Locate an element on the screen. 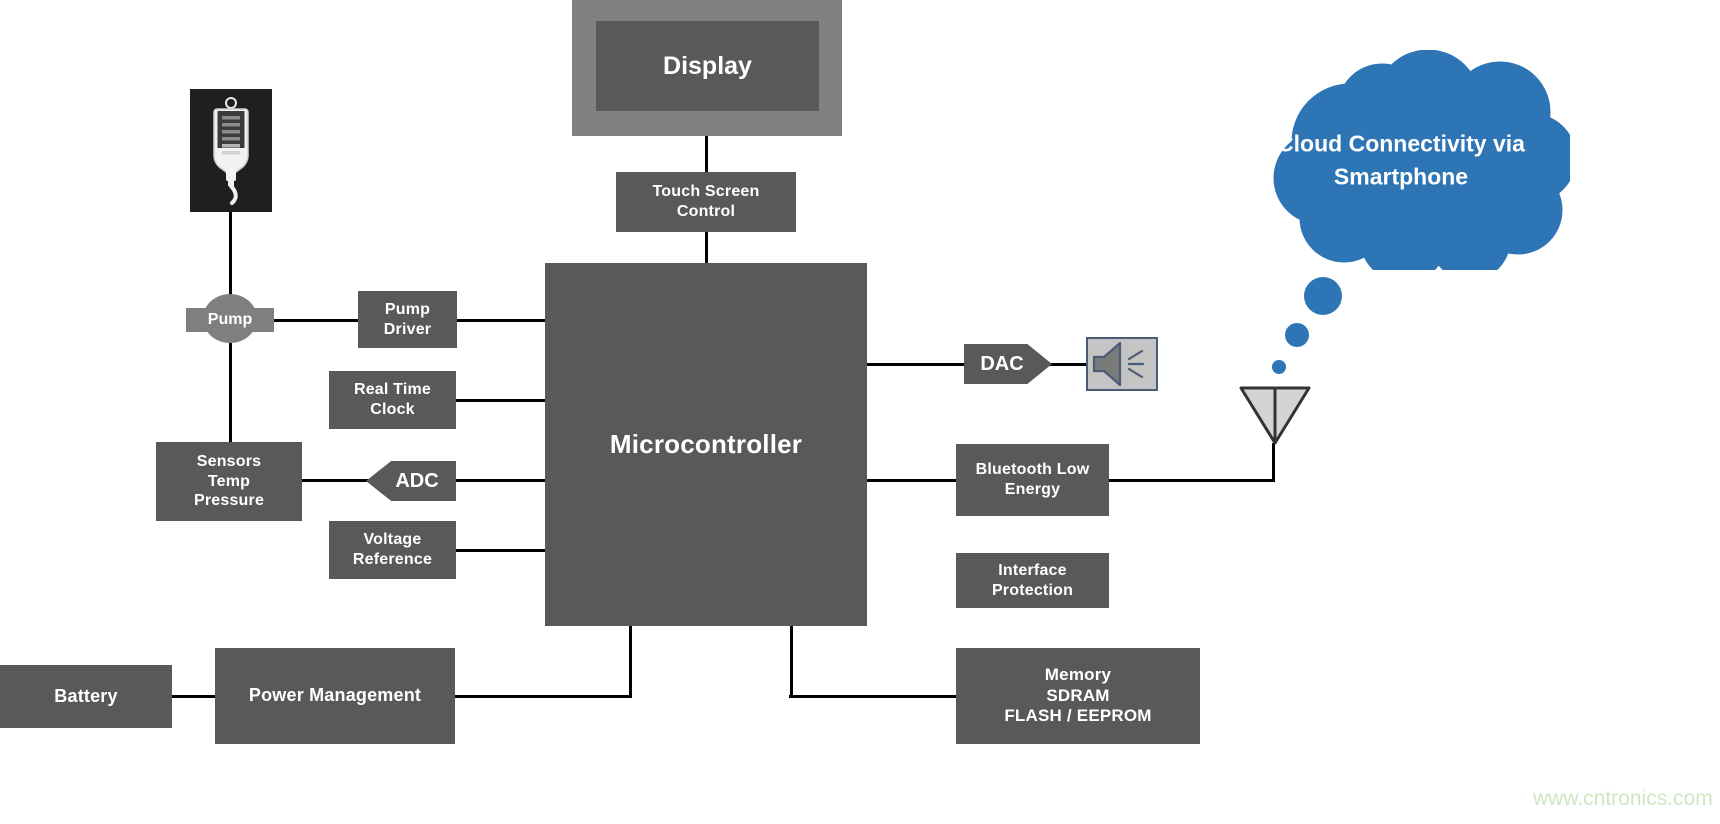  connector-mcu-to-power-h is located at coordinates (543, 696).